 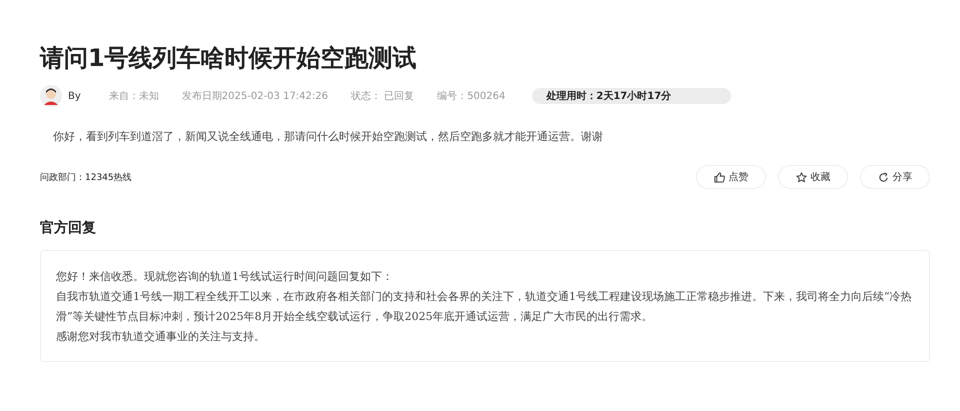 I want to click on status-text: 状态： 已回复, so click(x=382, y=96).